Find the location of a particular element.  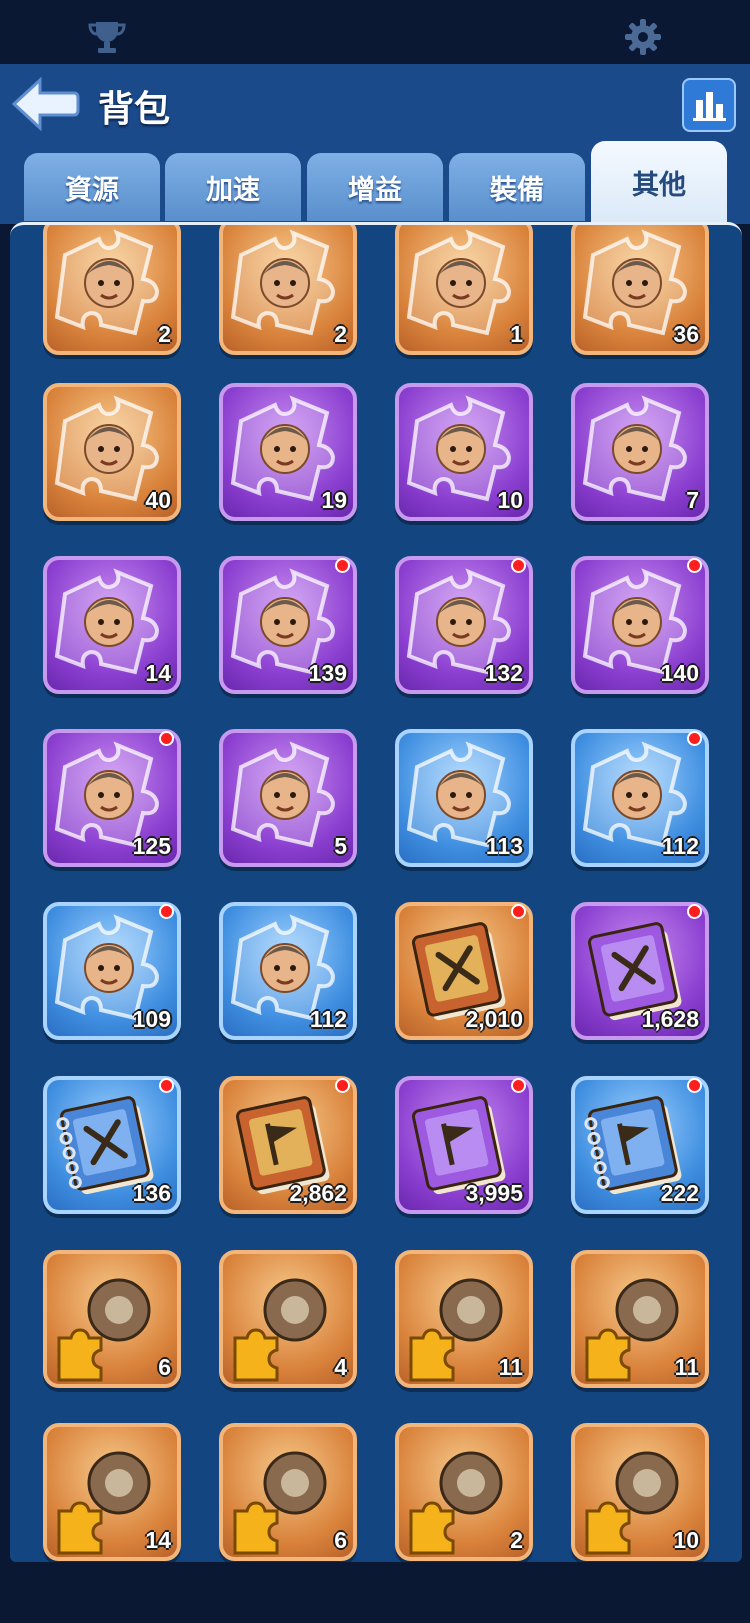

page-title: 背包 is located at coordinates (134, 108).